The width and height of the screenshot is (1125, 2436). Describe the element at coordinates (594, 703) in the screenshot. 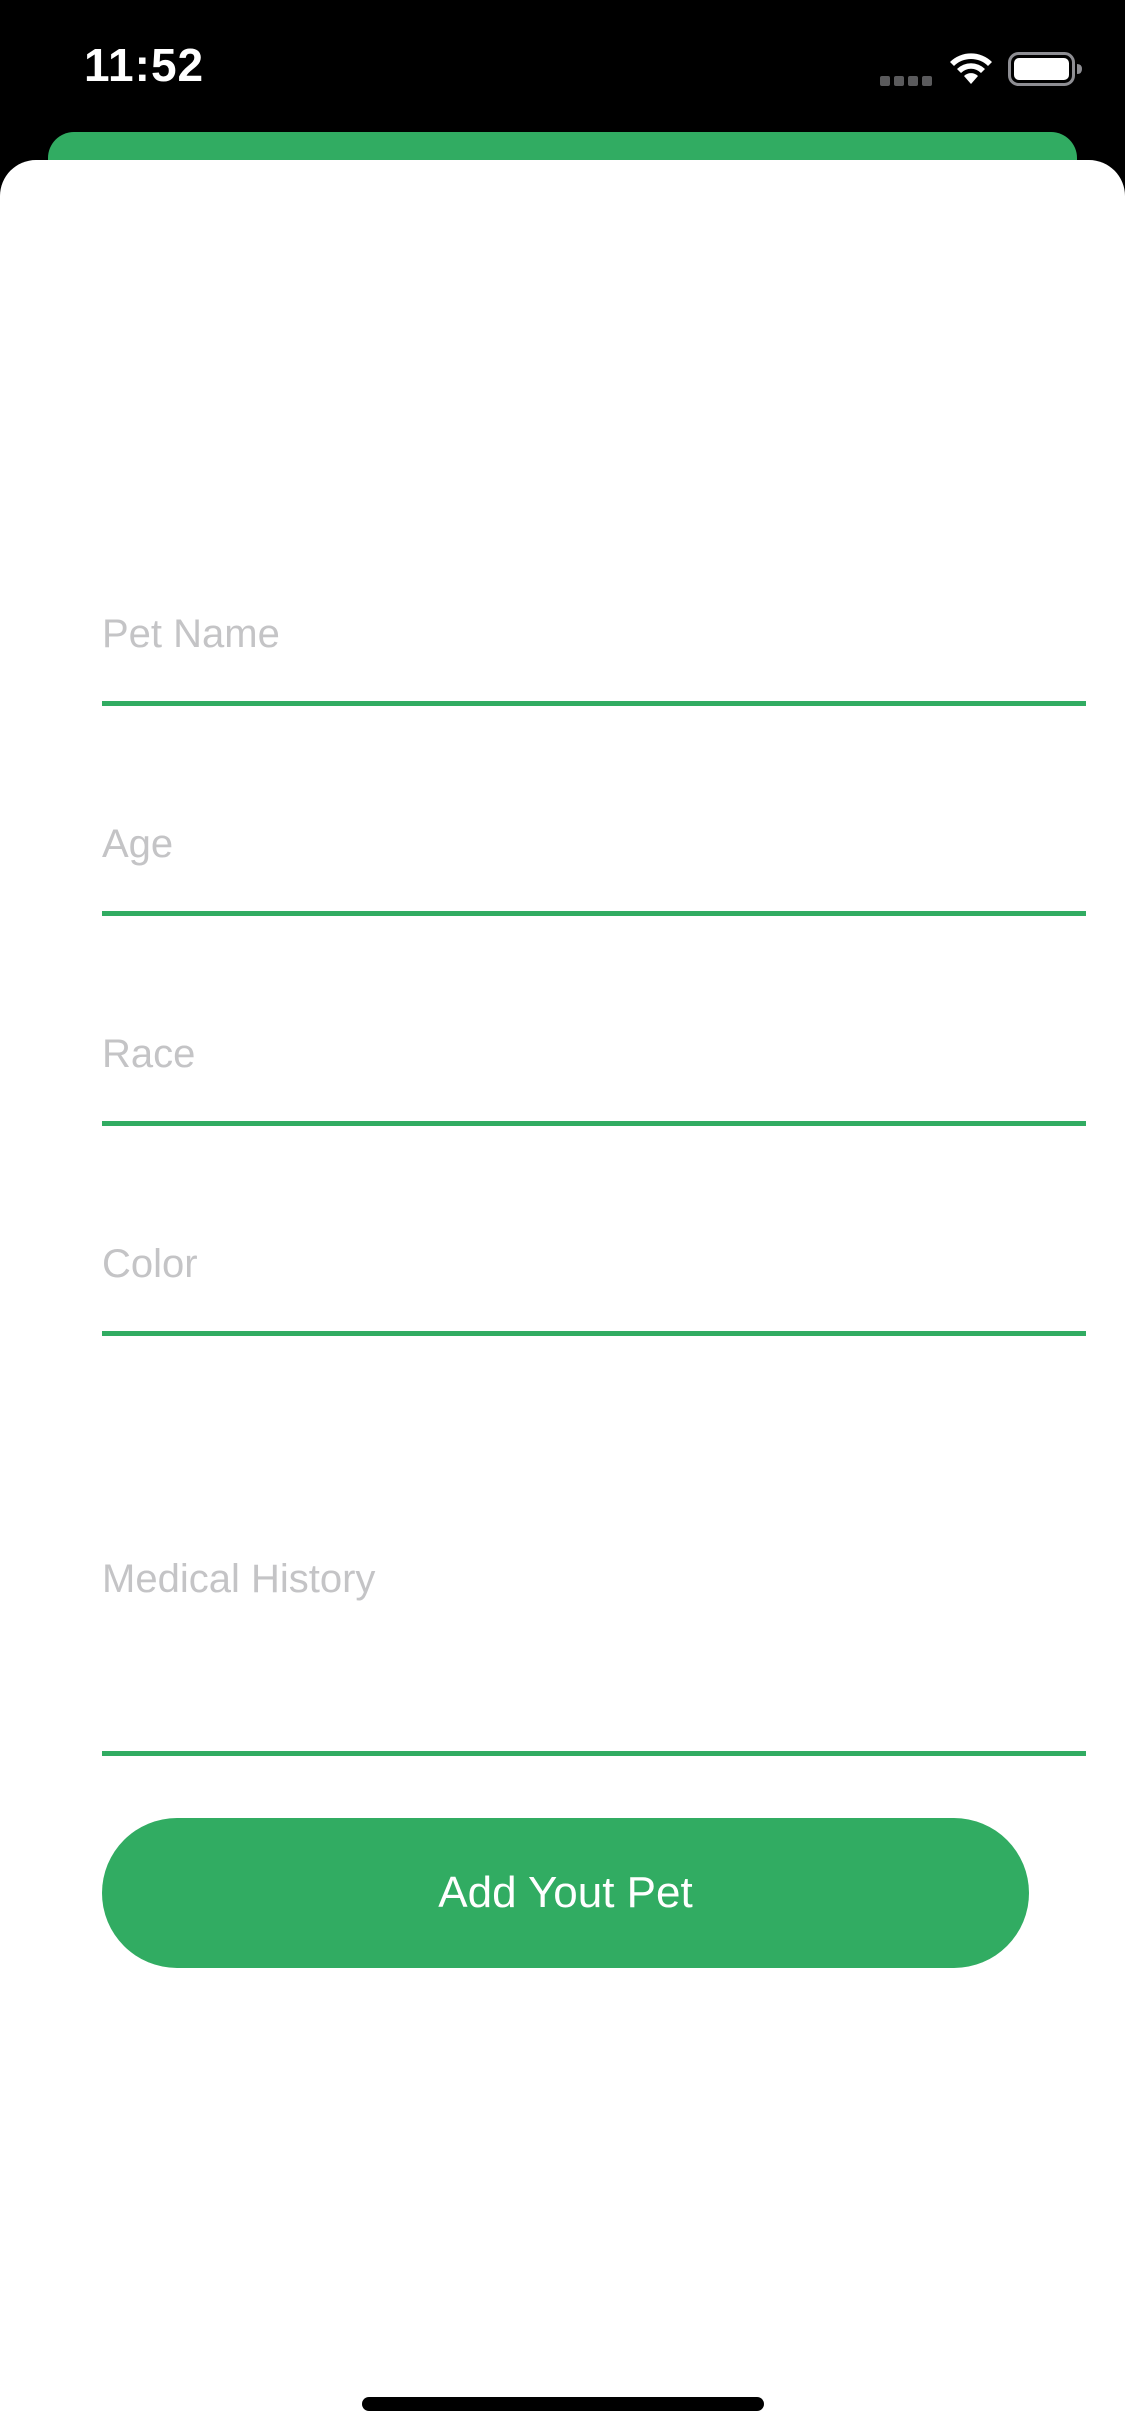

I see `pet-name-underline` at that location.